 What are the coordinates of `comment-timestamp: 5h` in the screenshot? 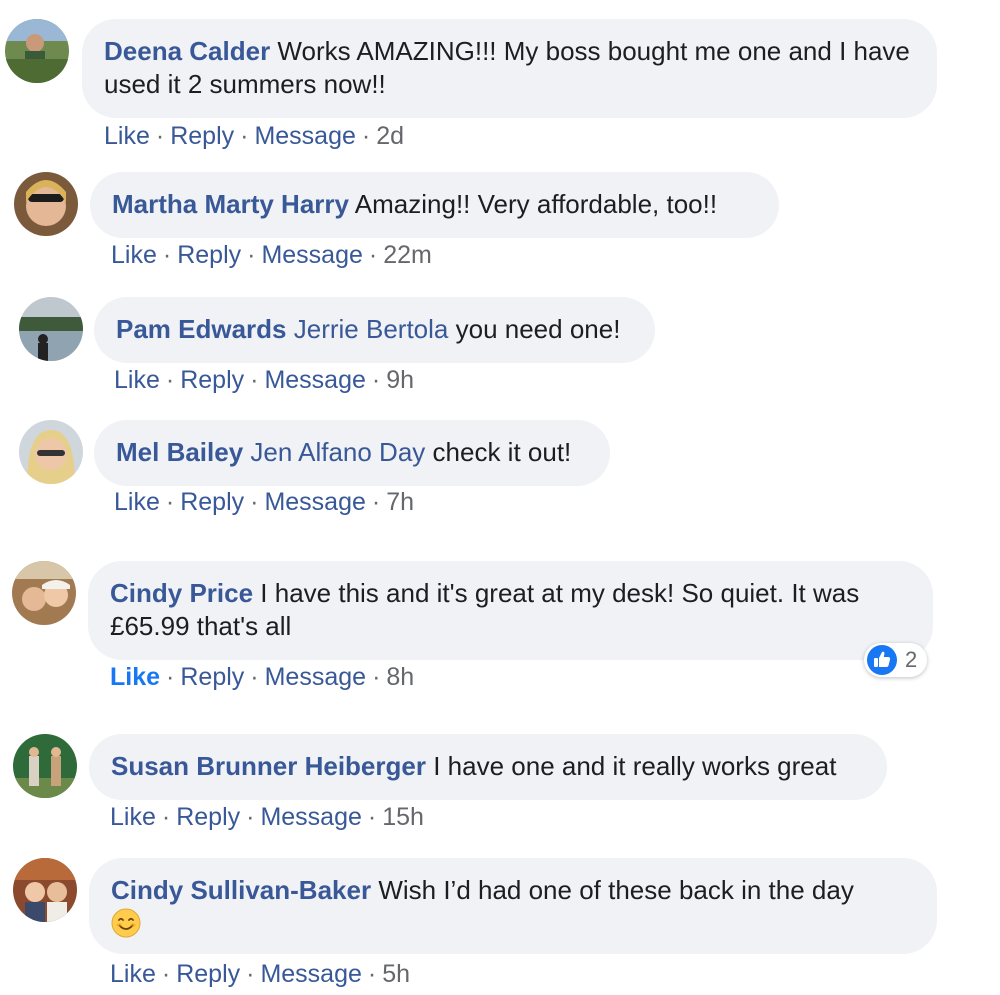 It's located at (396, 974).